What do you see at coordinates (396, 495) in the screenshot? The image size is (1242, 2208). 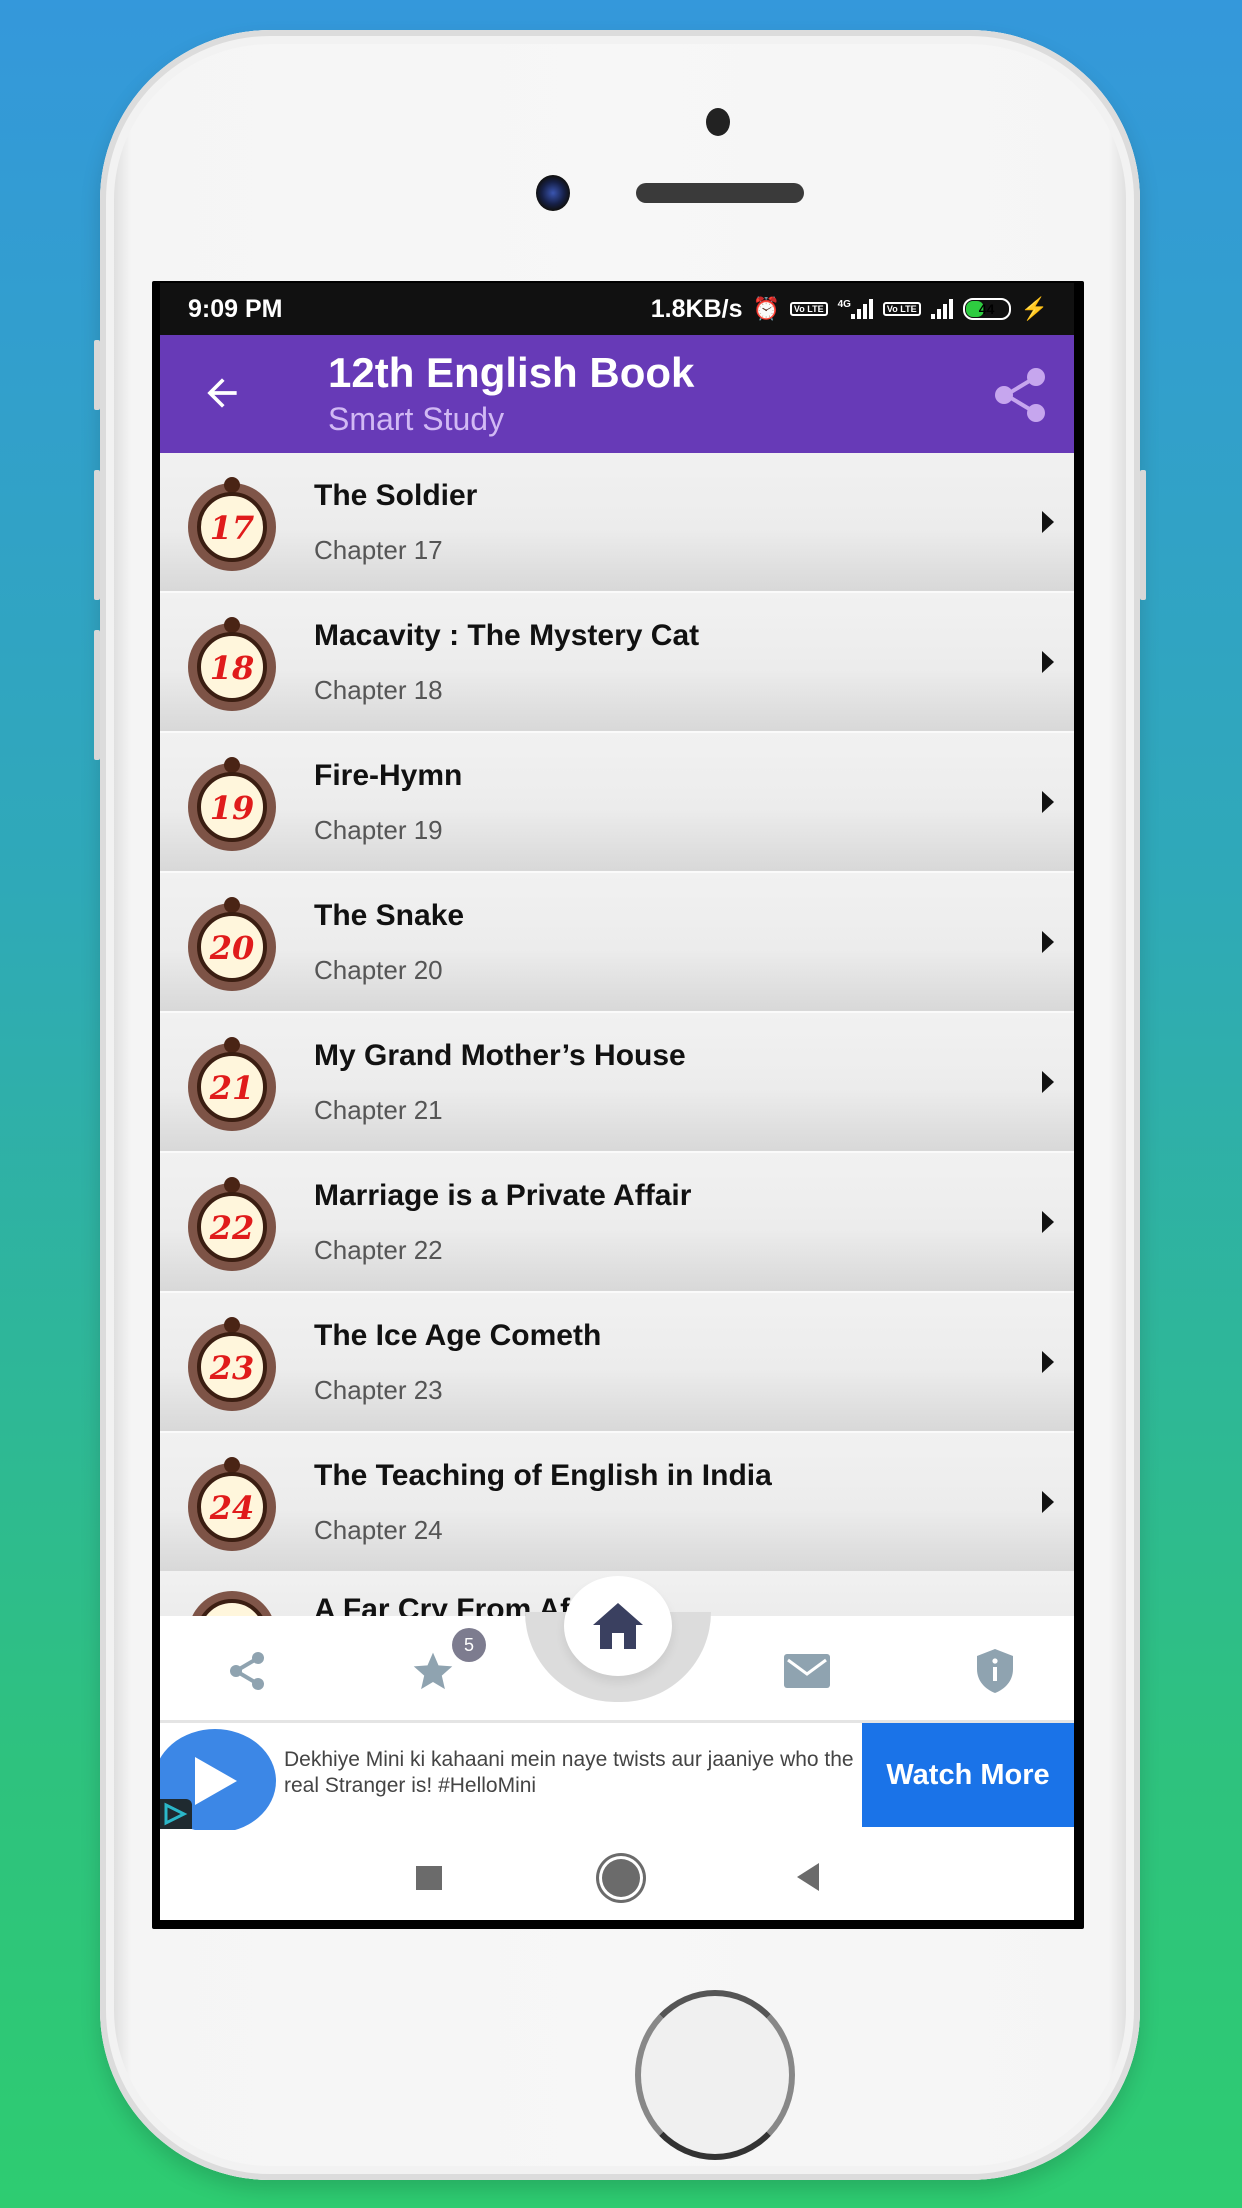 I see `chapter-title: The Soldier` at bounding box center [396, 495].